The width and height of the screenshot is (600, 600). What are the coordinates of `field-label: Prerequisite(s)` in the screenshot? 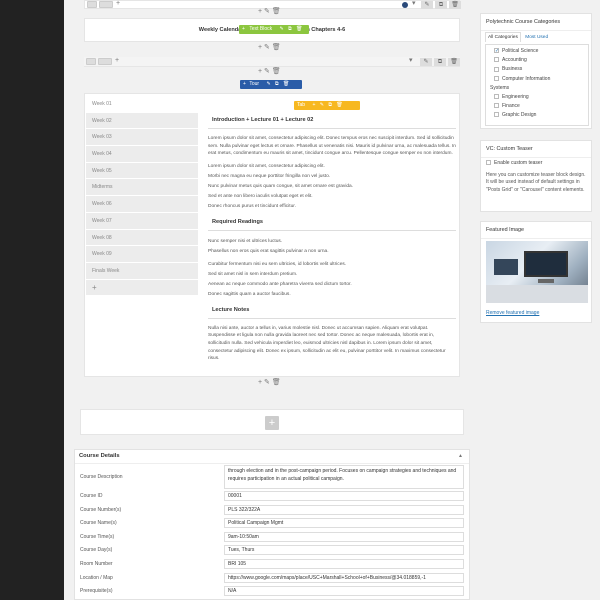 It's located at (96, 591).